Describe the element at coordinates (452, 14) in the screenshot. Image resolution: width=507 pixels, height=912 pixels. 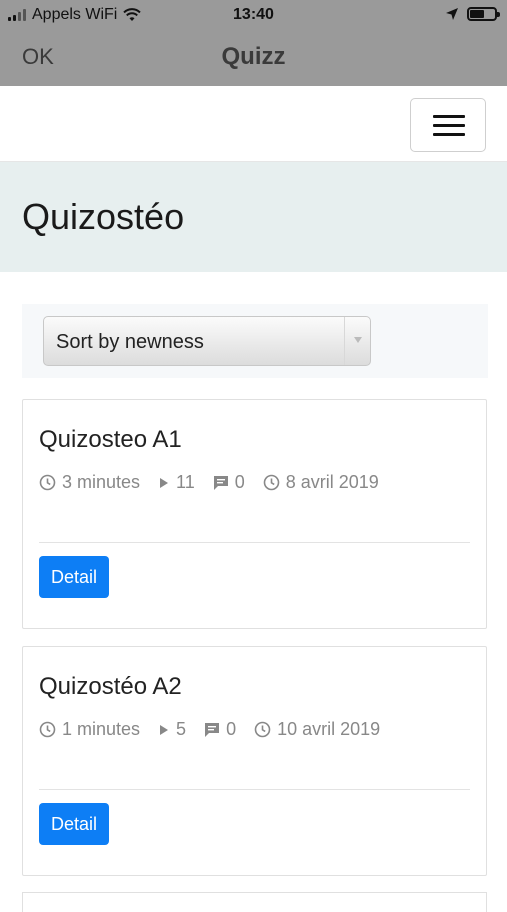
I see `location-arrow-icon` at that location.